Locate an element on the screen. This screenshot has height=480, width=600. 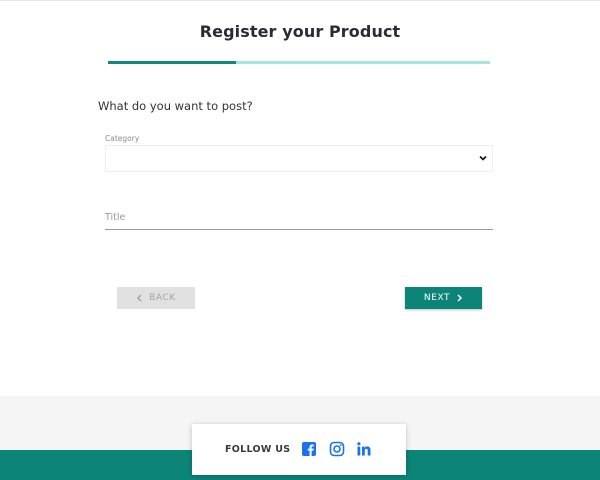
category-select is located at coordinates (299, 158).